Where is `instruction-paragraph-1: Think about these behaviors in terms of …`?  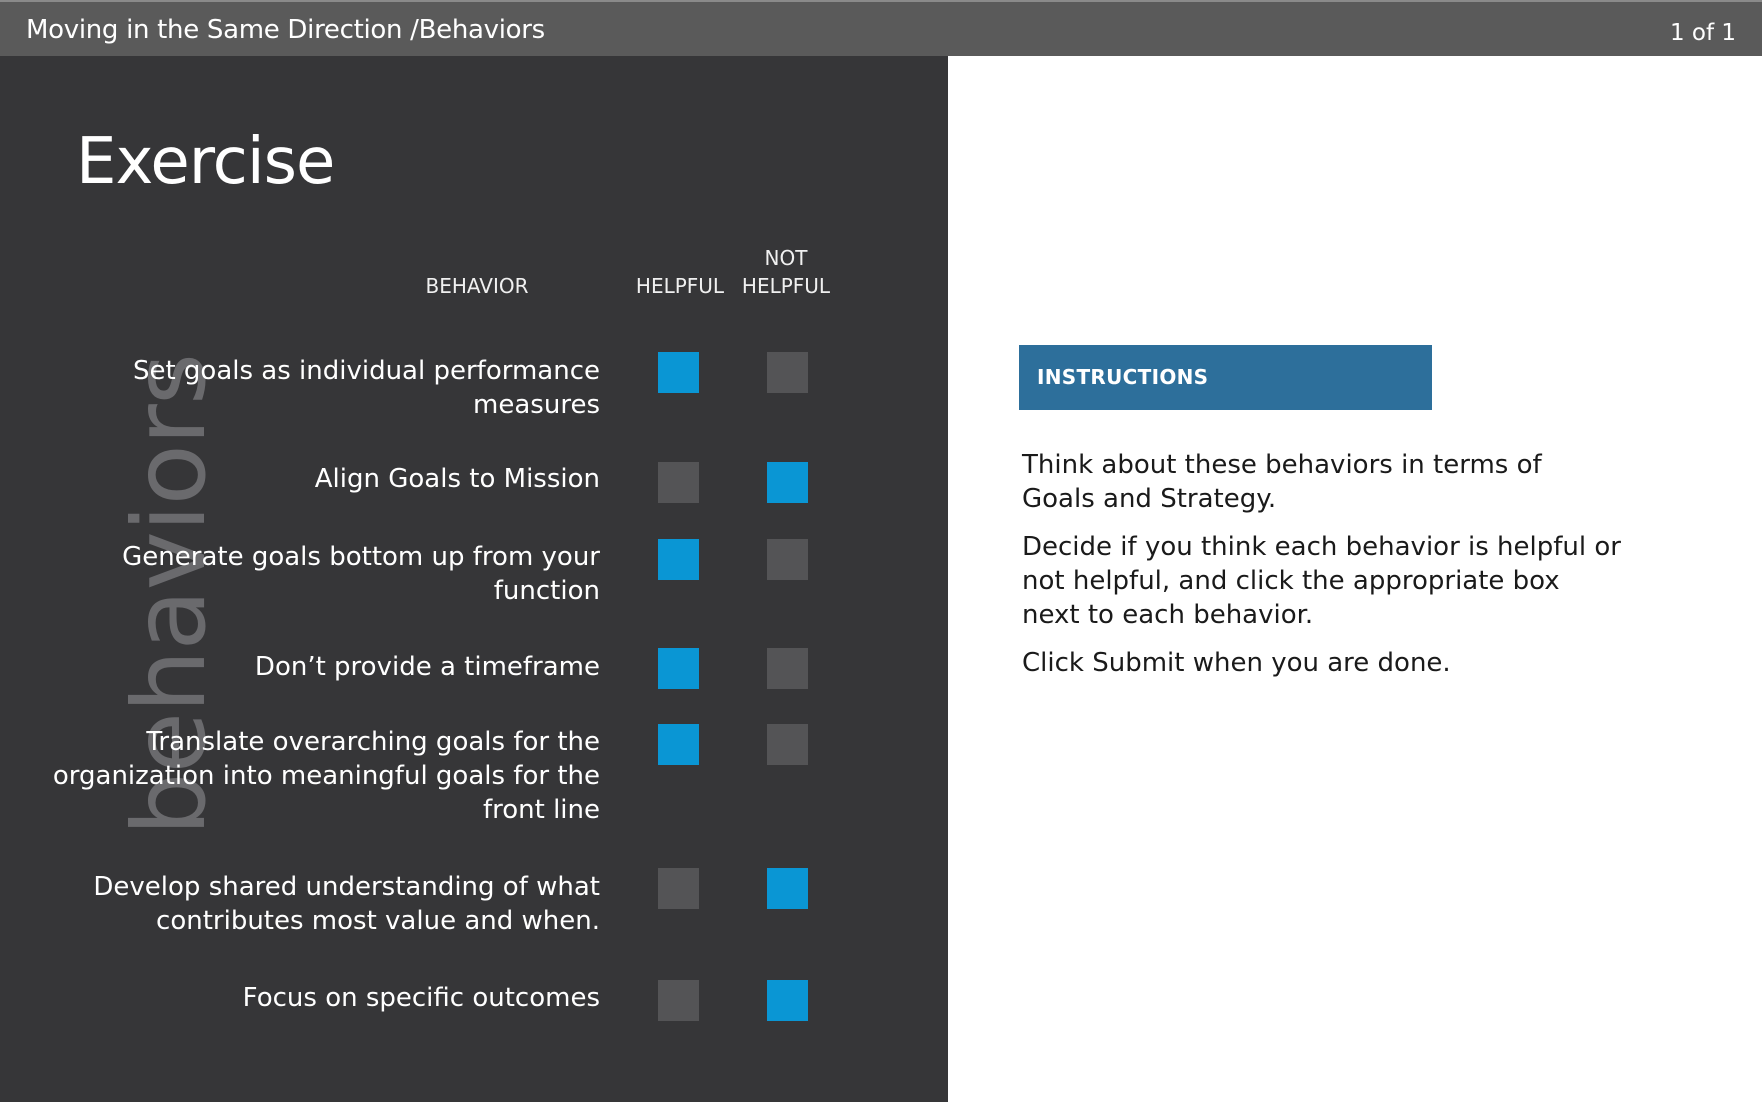
instruction-paragraph-1: Think about these behaviors in terms of … is located at coordinates (1282, 482).